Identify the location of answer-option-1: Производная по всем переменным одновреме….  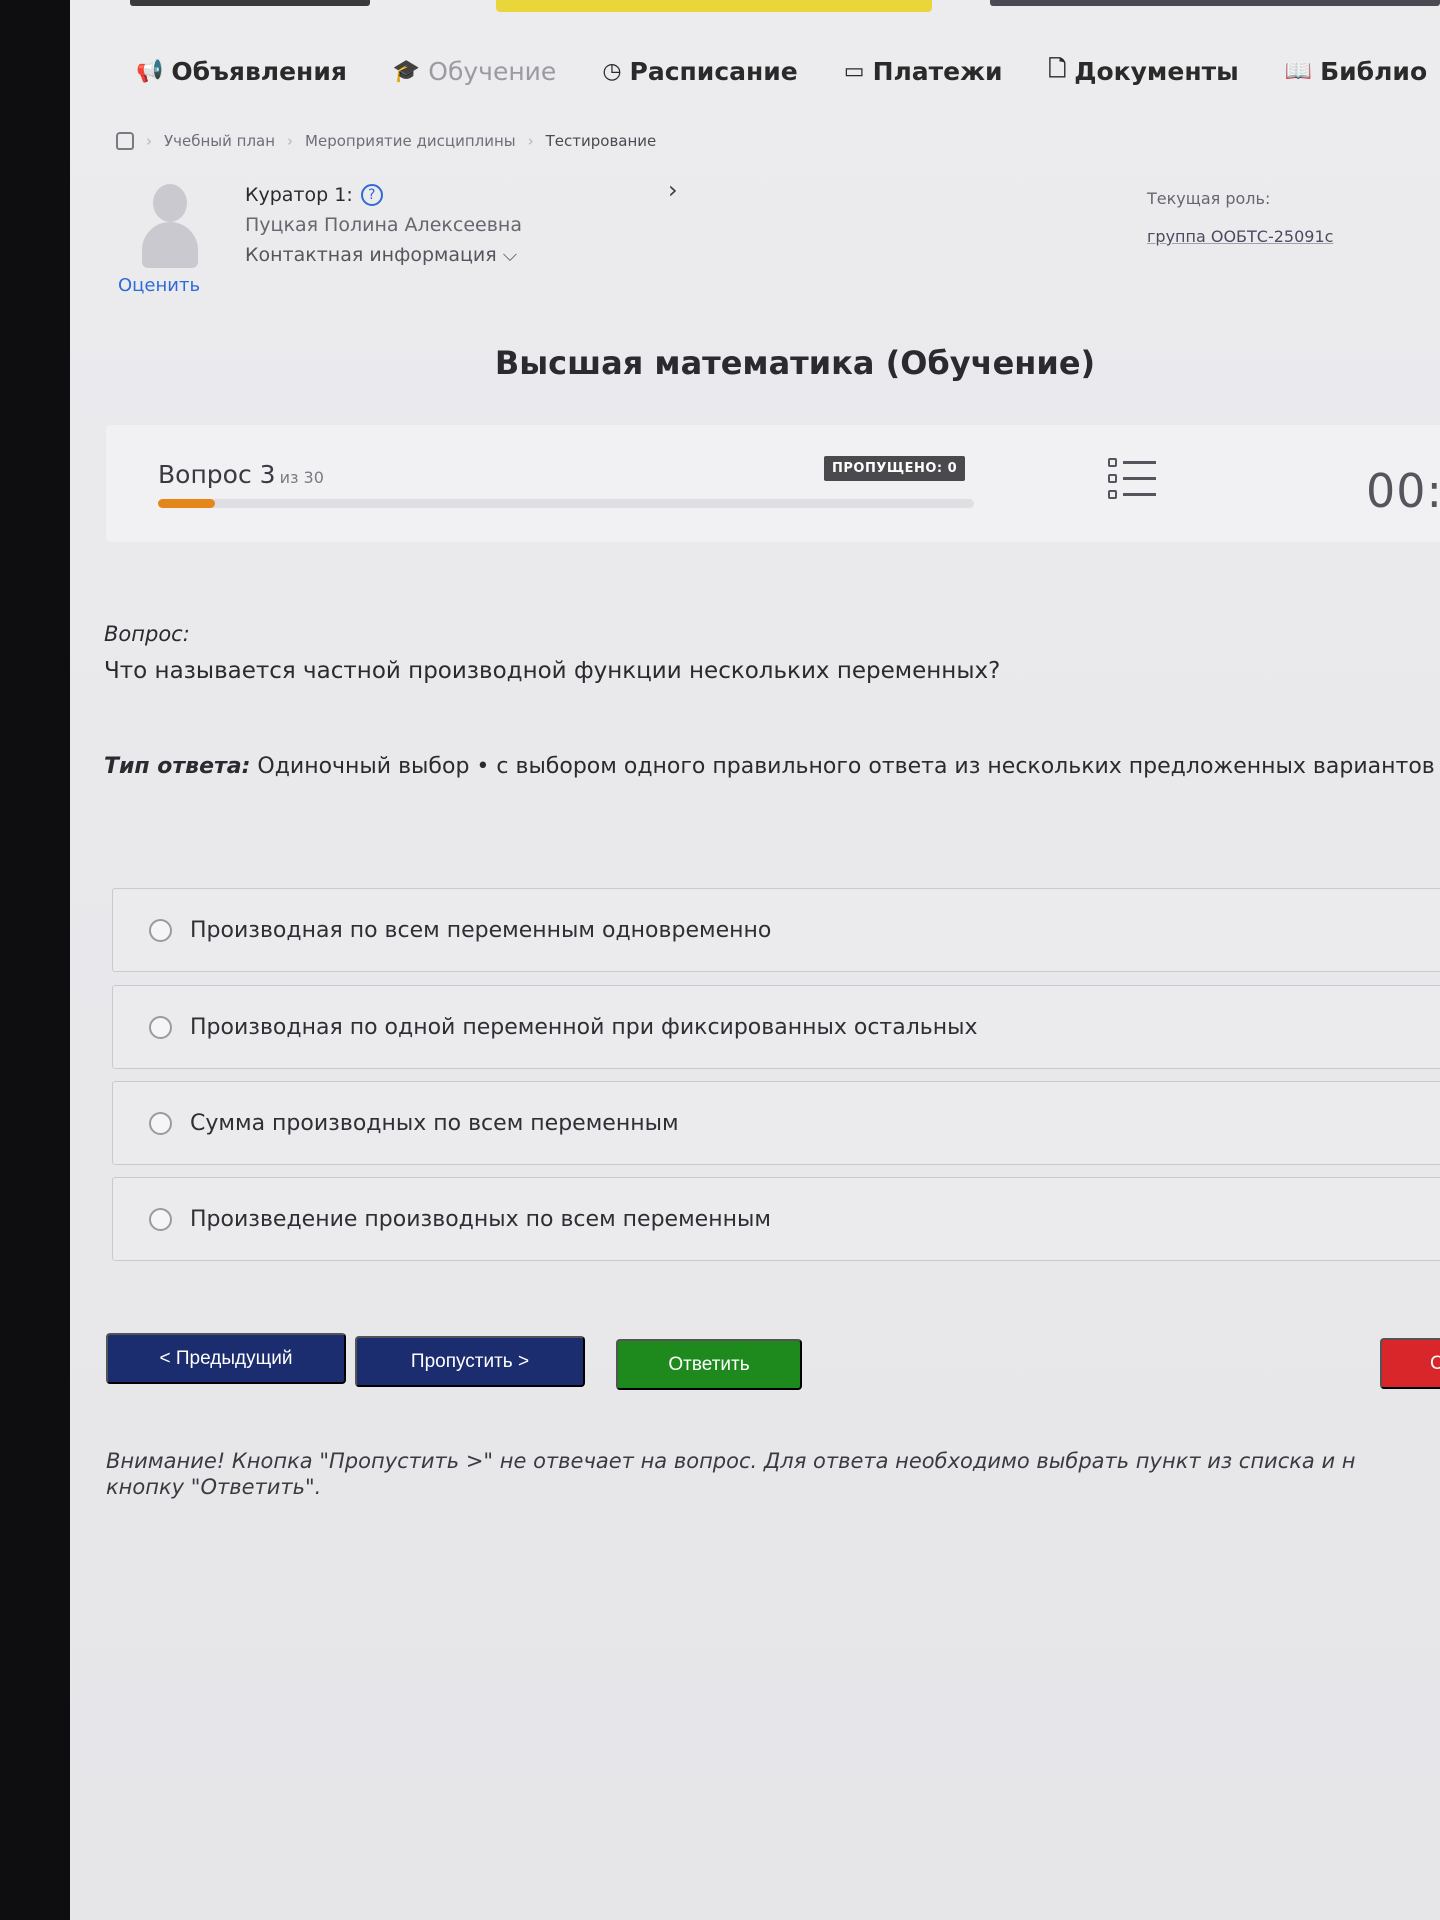
(776, 930).